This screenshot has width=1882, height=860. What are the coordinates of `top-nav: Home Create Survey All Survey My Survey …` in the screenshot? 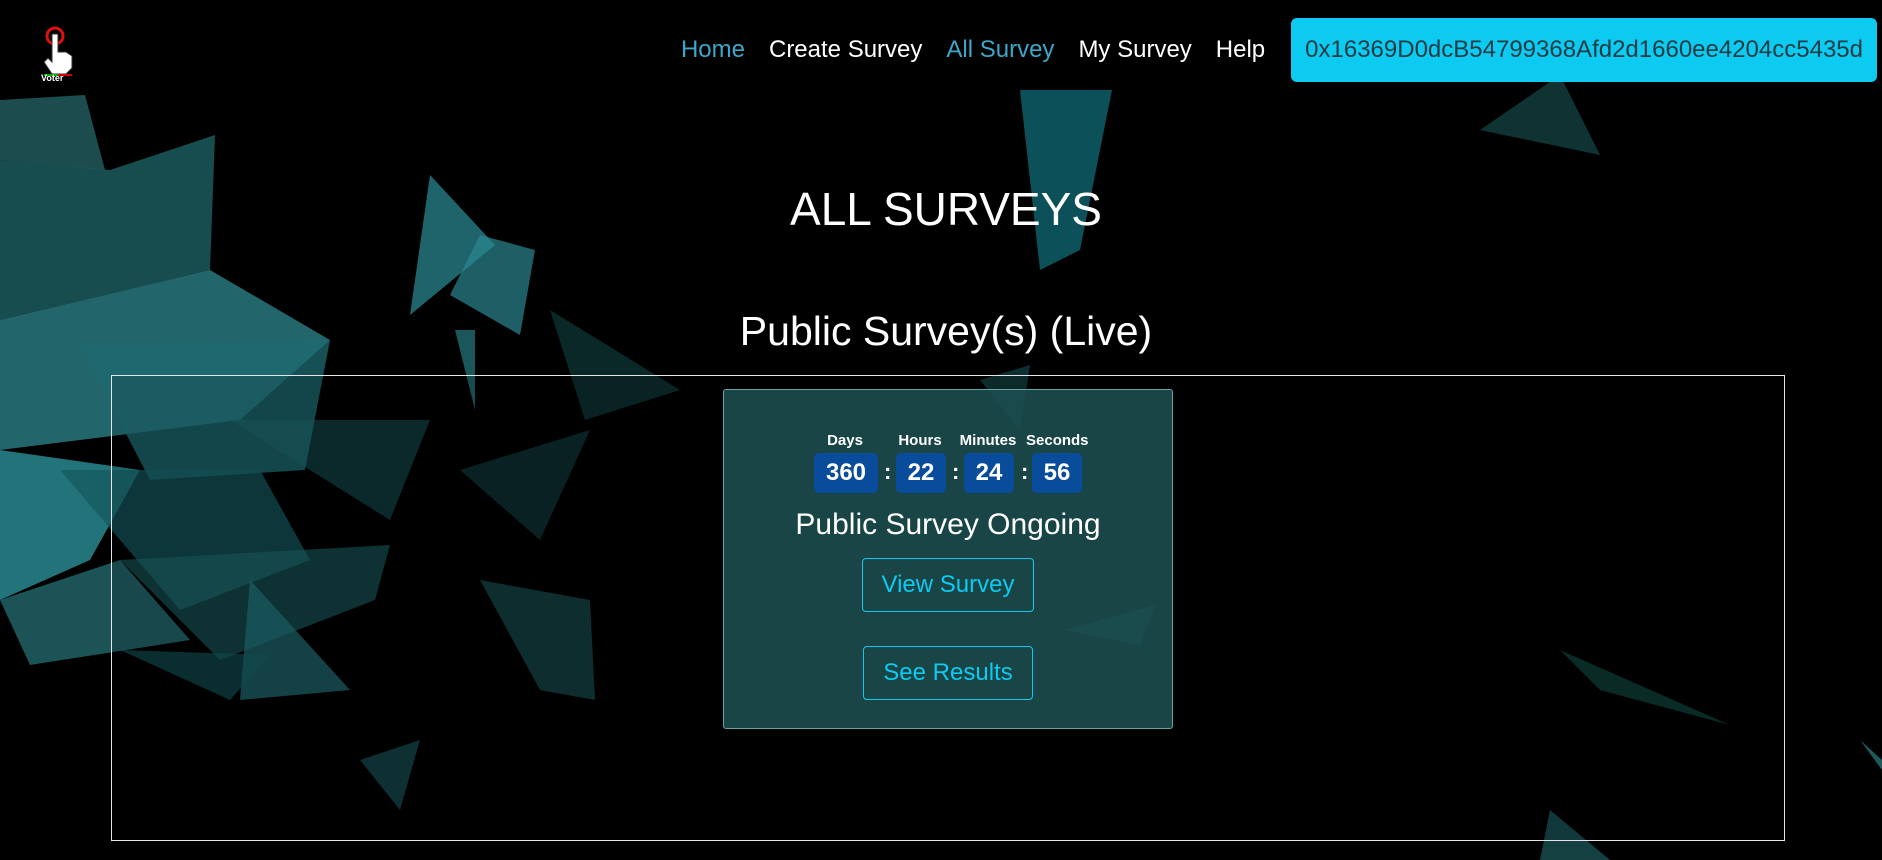 It's located at (1267, 50).